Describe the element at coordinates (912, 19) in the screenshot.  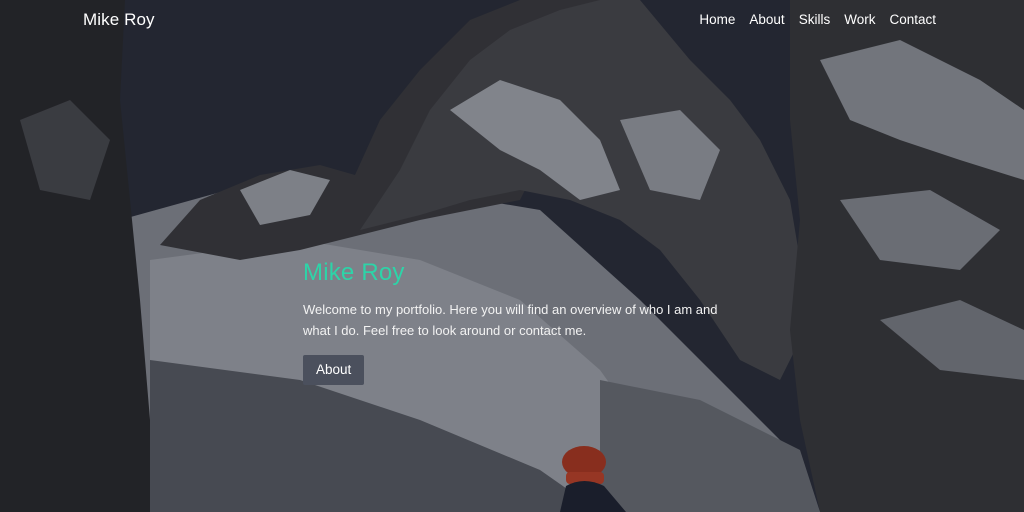
I see `nav-link-contact: Contact` at that location.